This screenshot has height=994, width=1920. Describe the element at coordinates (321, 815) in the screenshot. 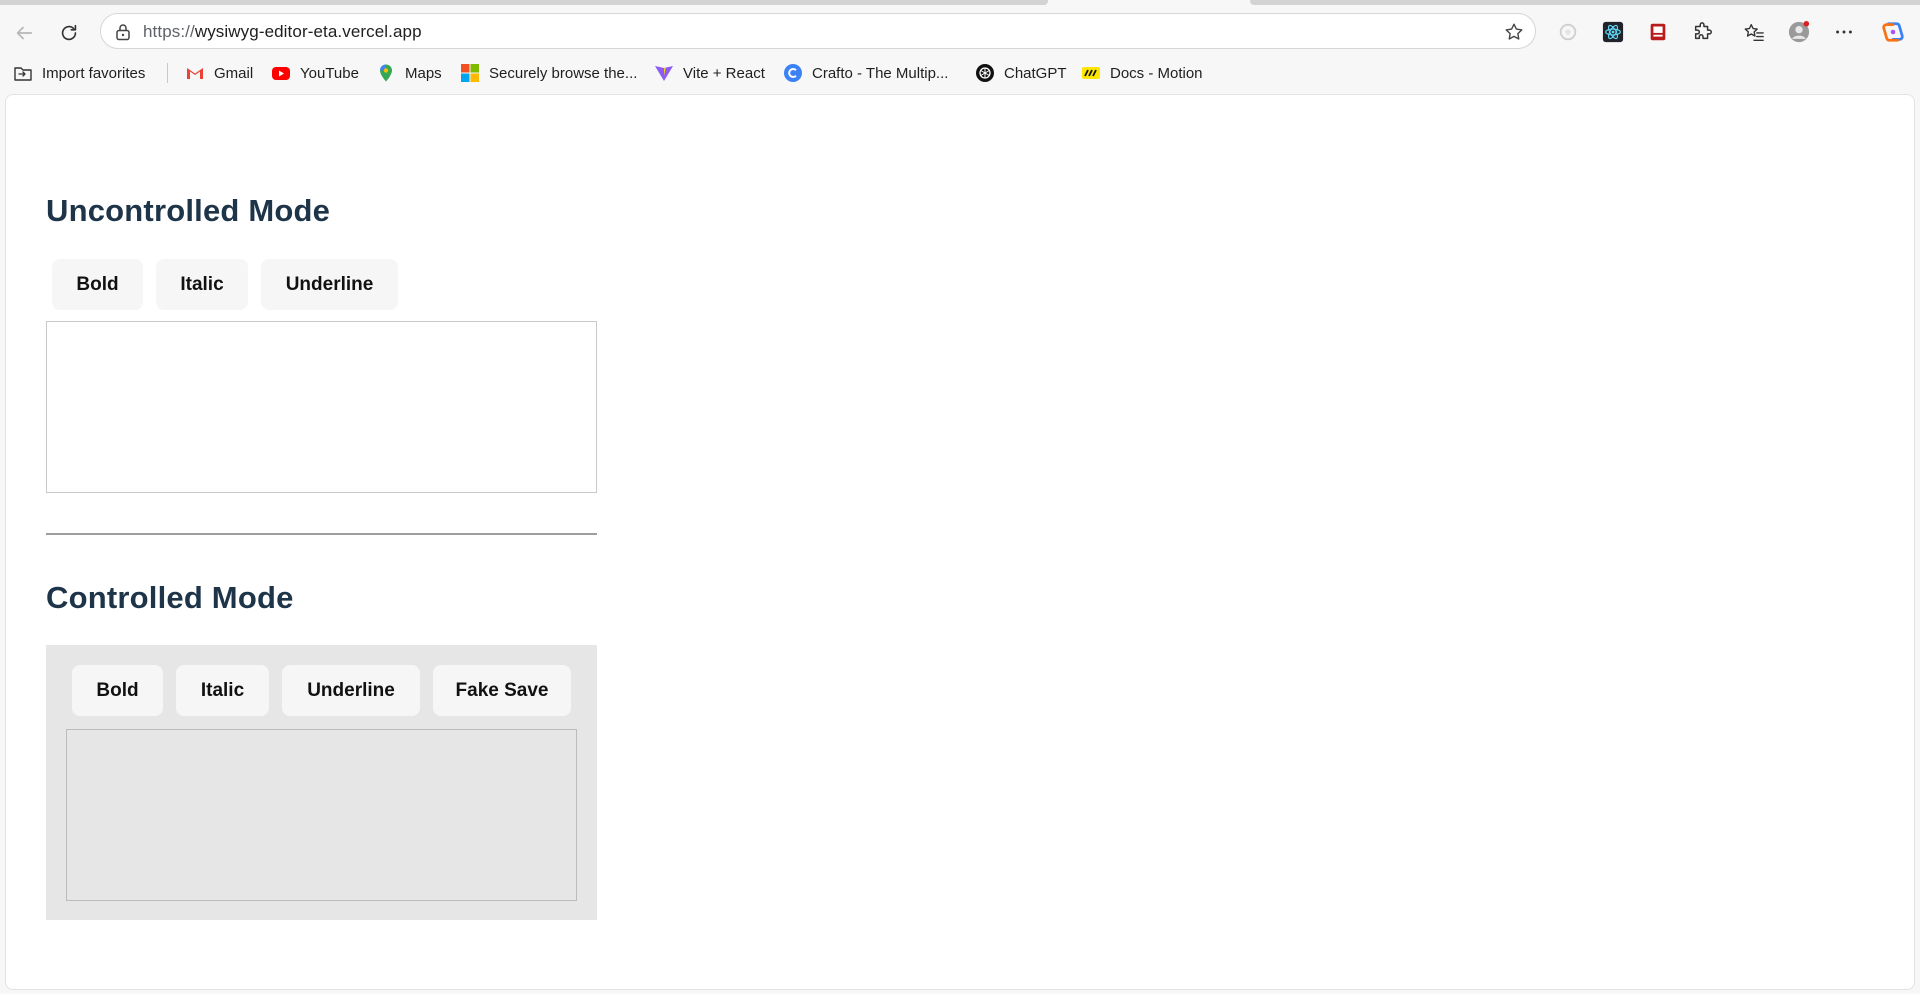

I see `controlled-editor` at that location.